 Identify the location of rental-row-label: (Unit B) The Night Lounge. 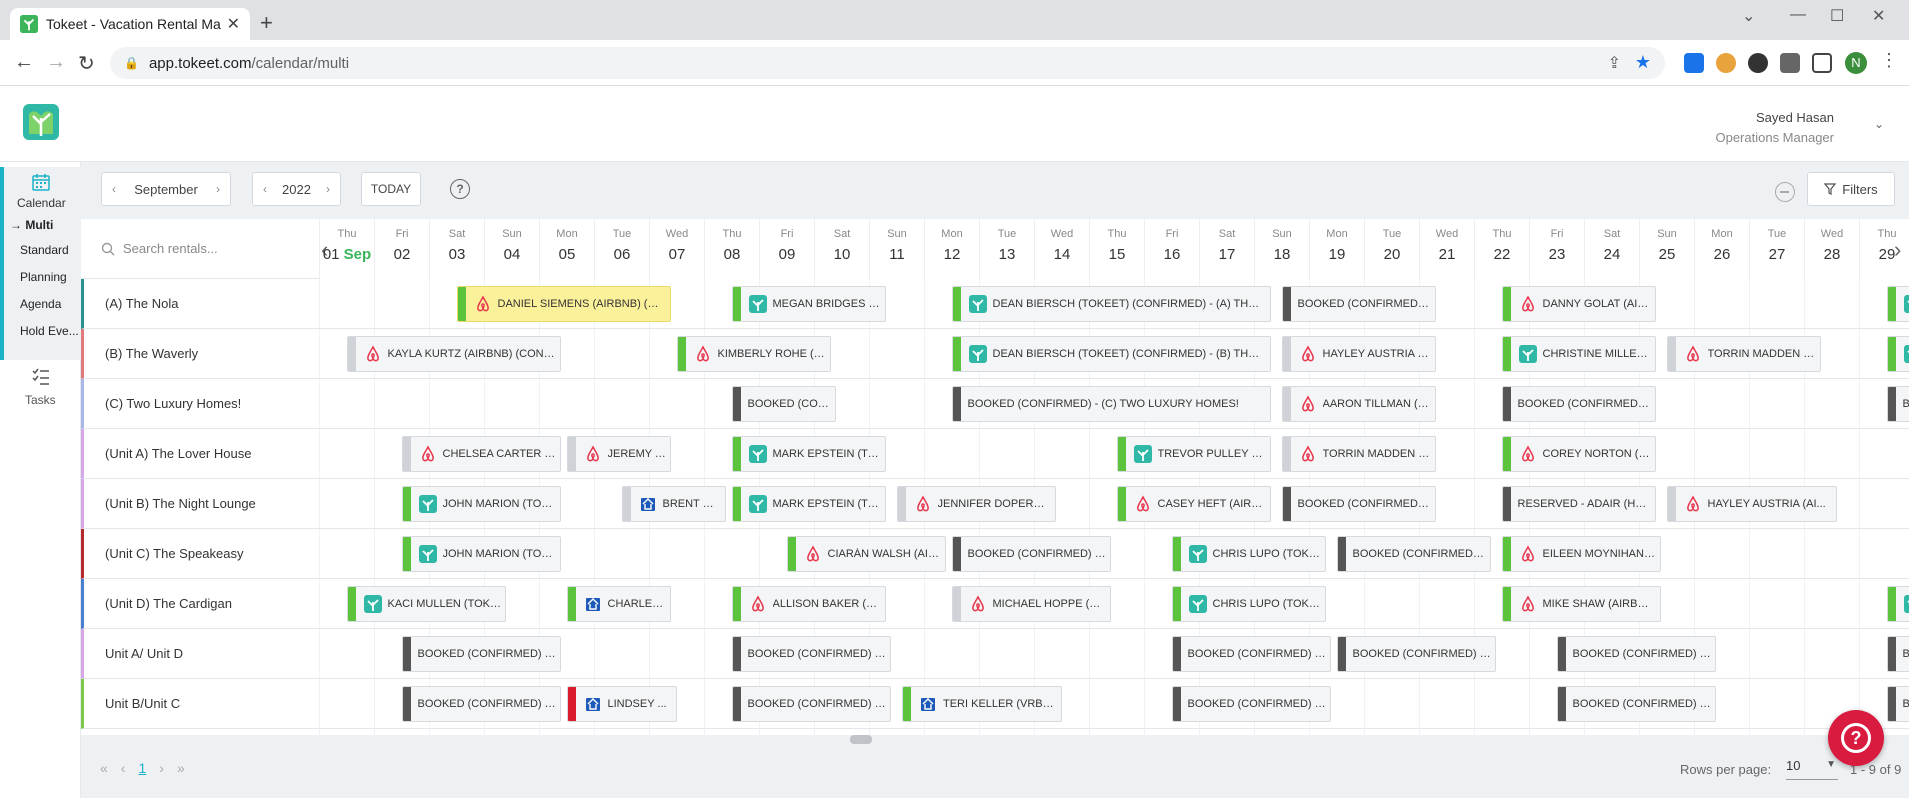
(200, 504).